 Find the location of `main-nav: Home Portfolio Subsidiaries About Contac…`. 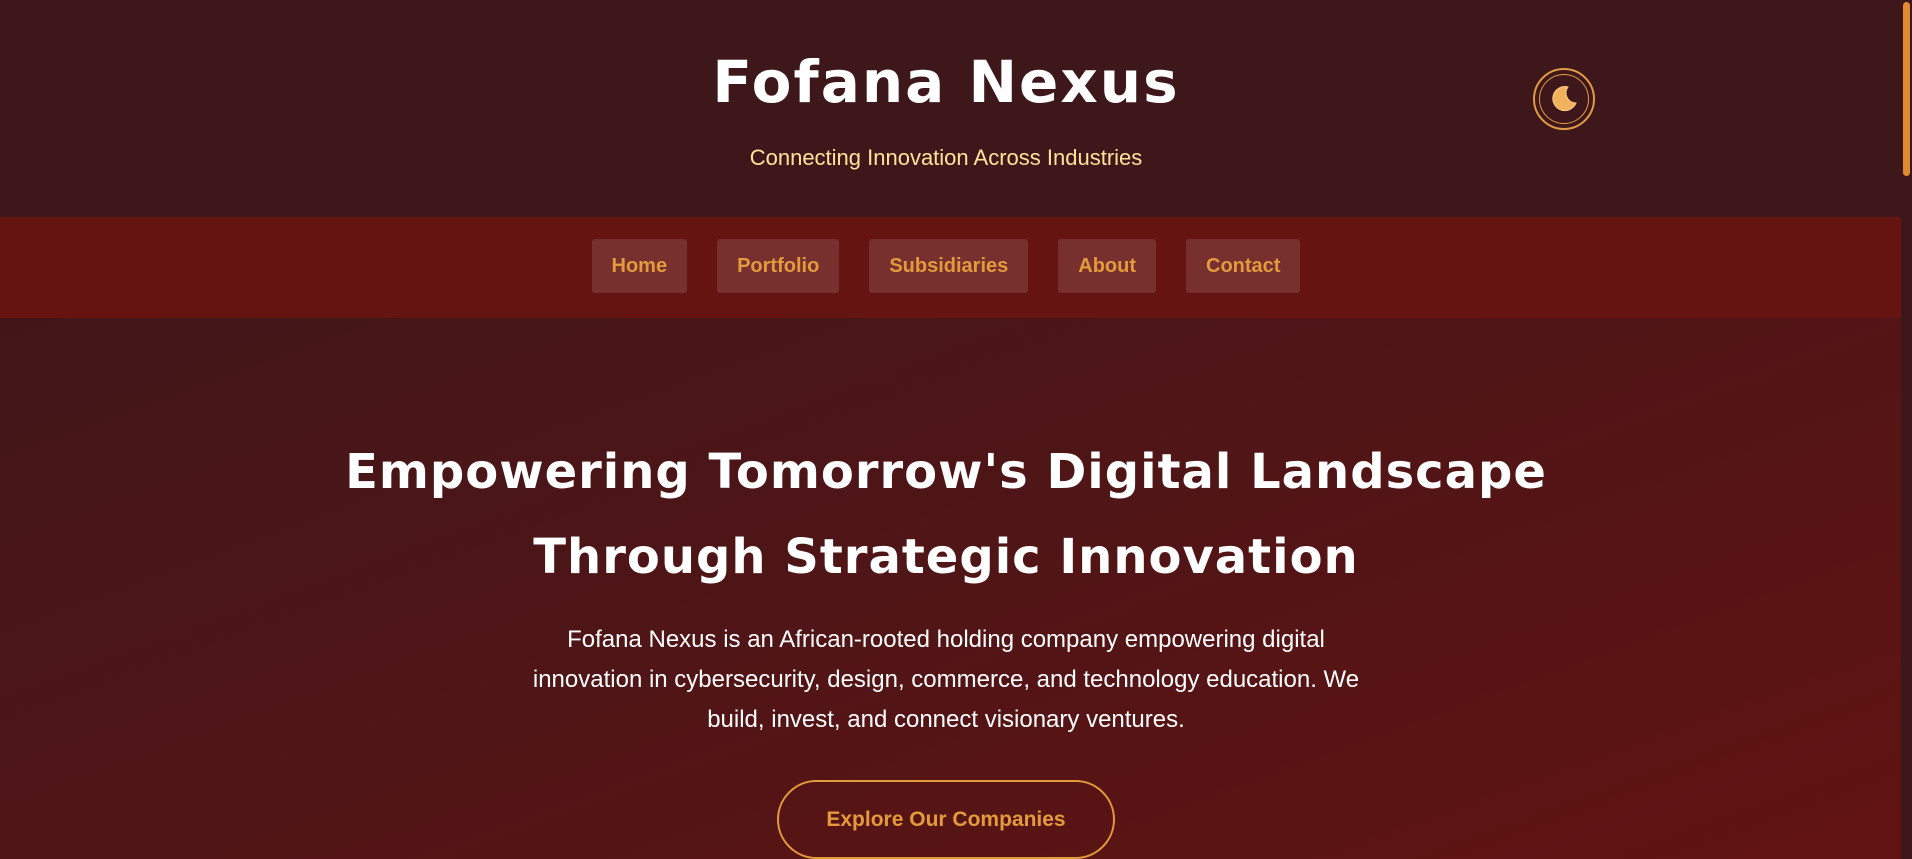

main-nav: Home Portfolio Subsidiaries About Contac… is located at coordinates (950, 267).